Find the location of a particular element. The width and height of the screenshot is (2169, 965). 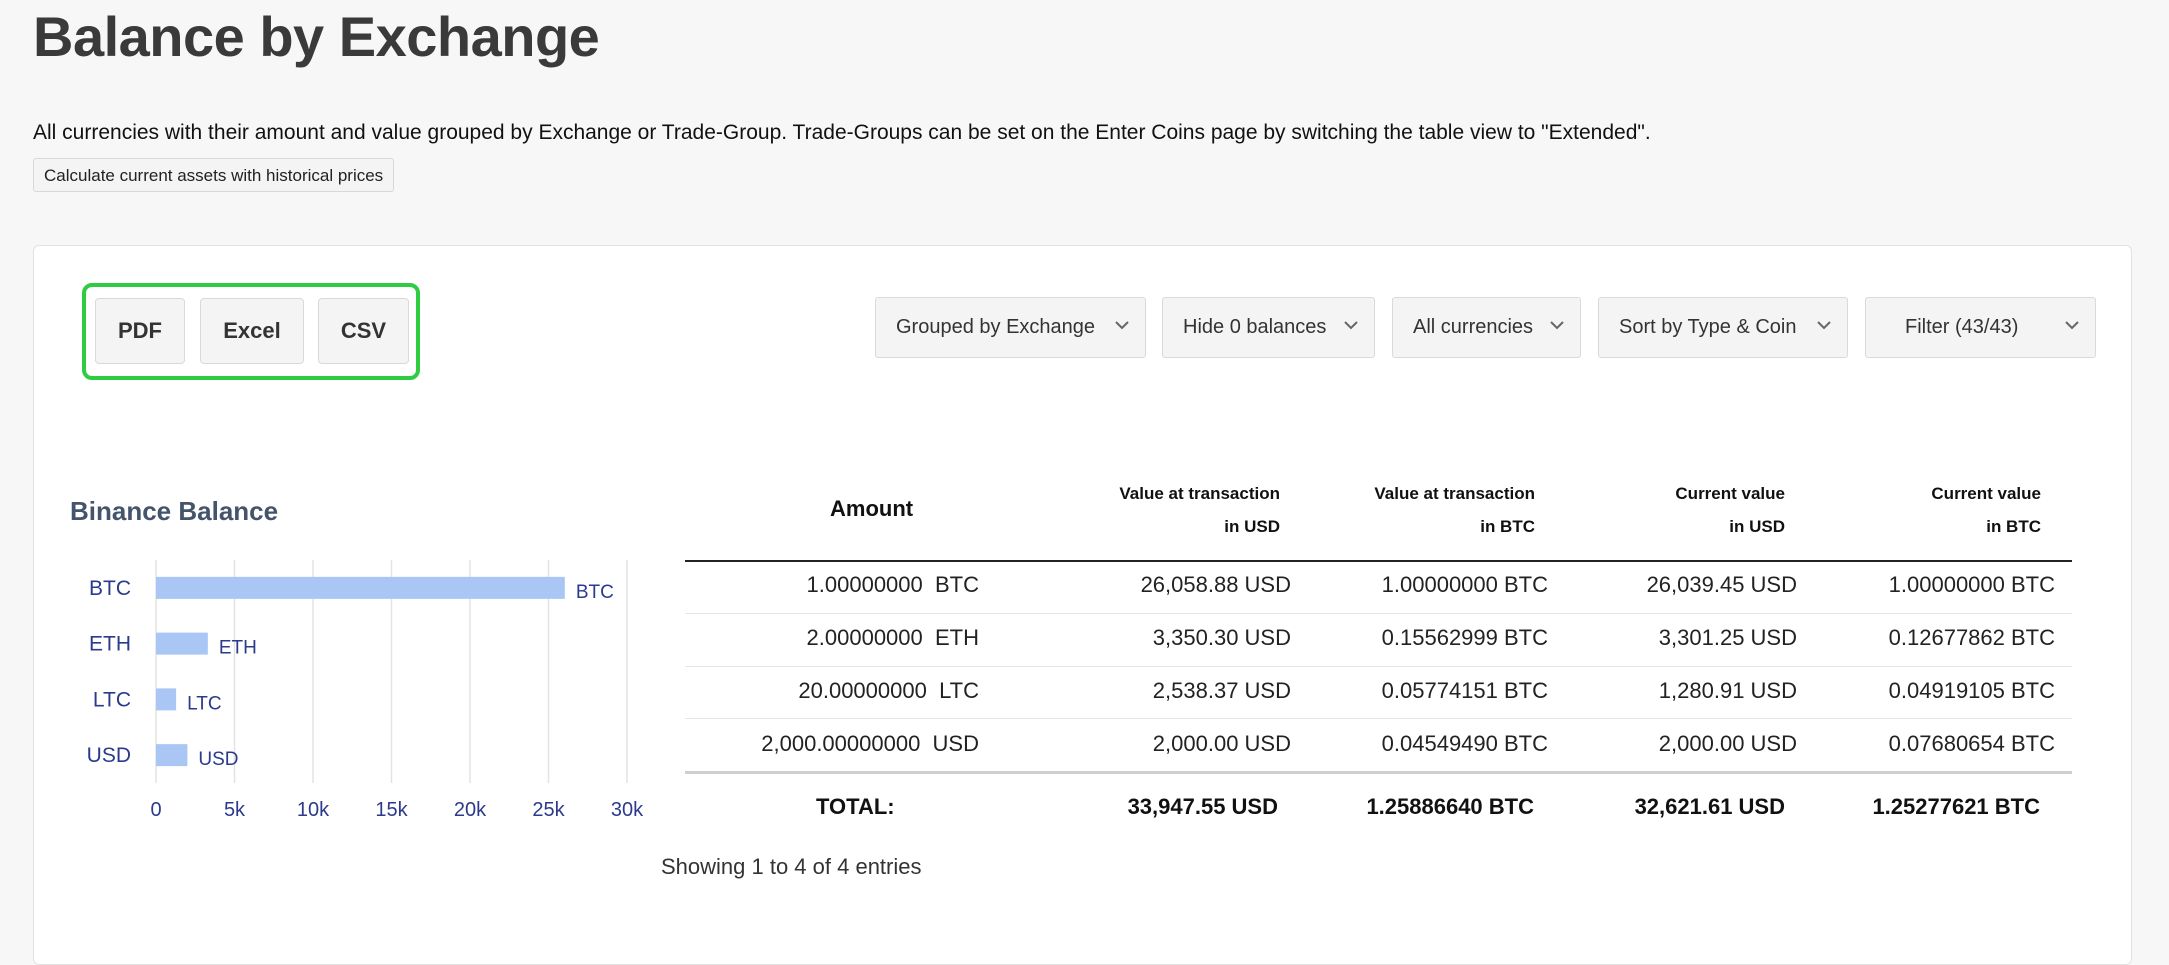

chart-data-label: BTC is located at coordinates (595, 592).